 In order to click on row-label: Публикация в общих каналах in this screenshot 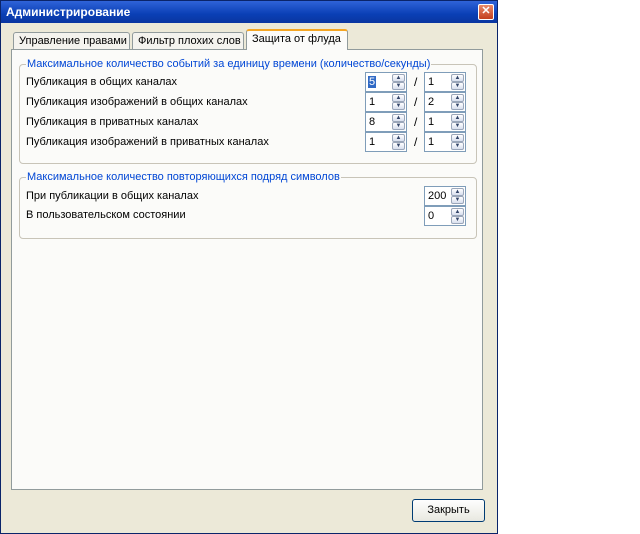, I will do `click(101, 82)`.